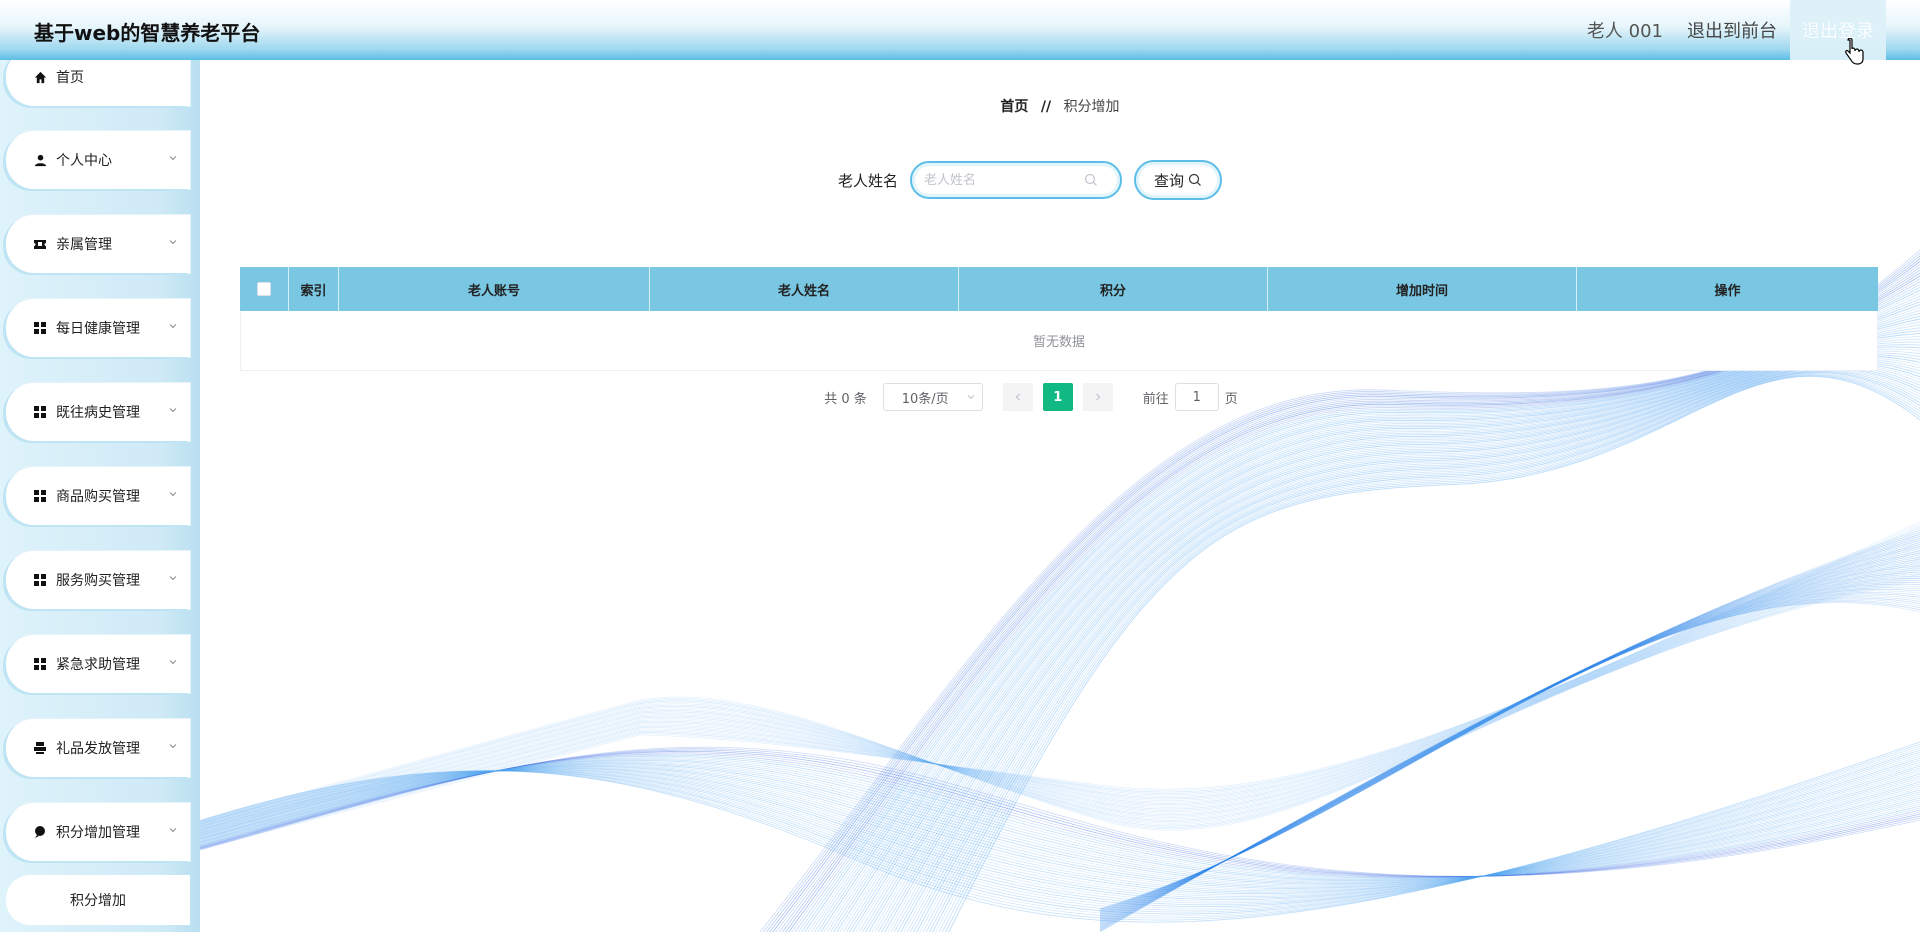 The width and height of the screenshot is (1920, 932). I want to click on header-actions: 老人 001 退出到前台 退出登录, so click(1736, 30).